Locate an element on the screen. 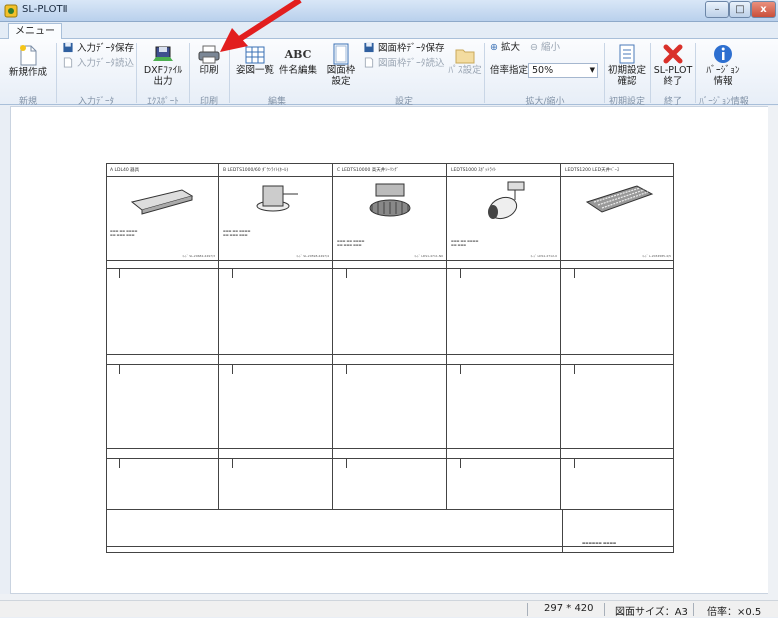  maximize-button: □ is located at coordinates (740, 9).